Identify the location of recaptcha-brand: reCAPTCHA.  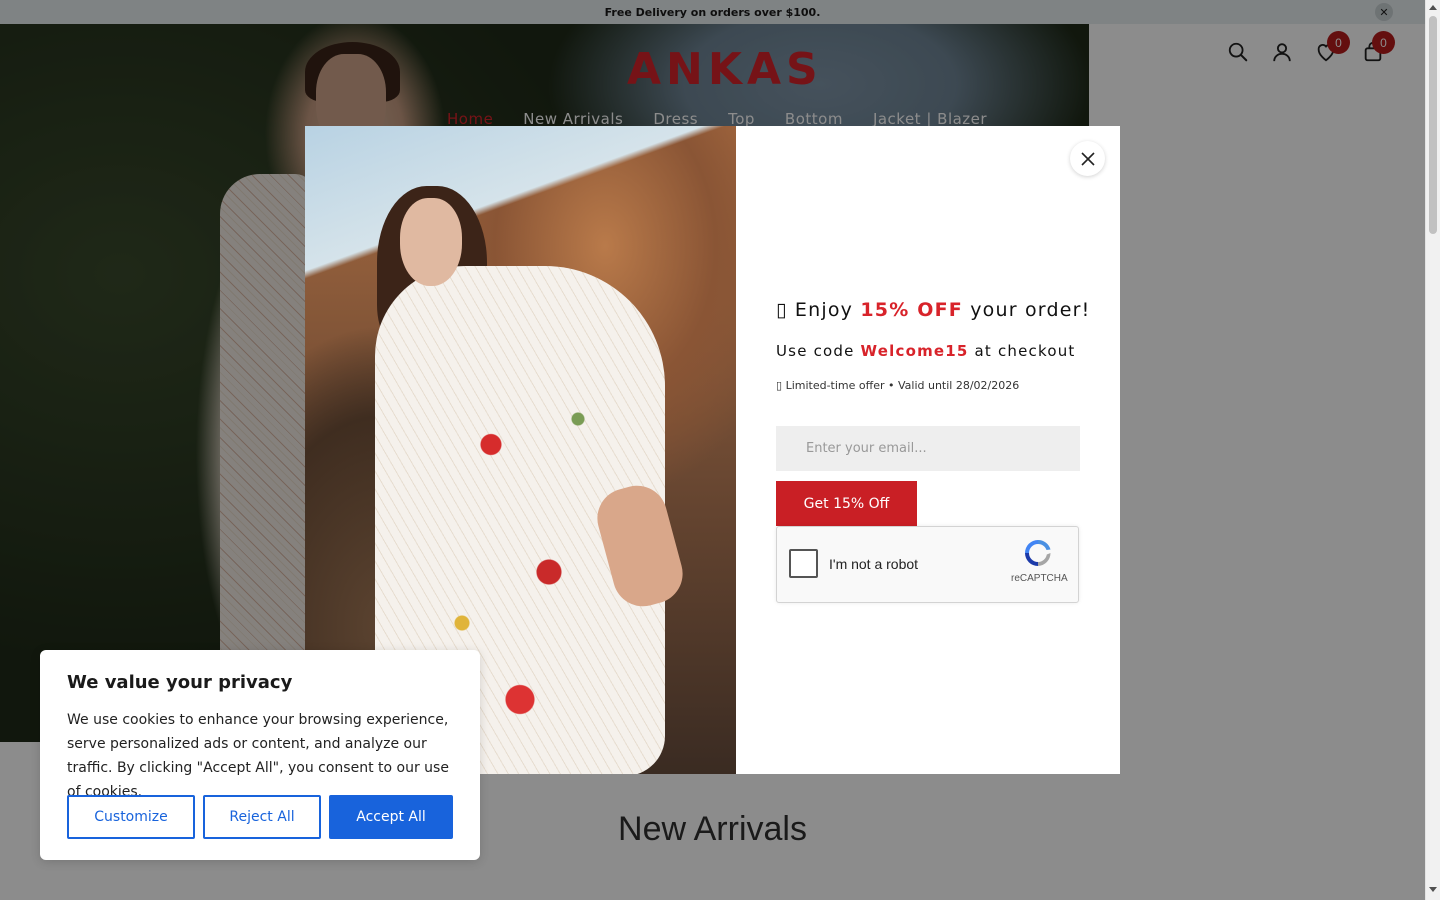
(1039, 578).